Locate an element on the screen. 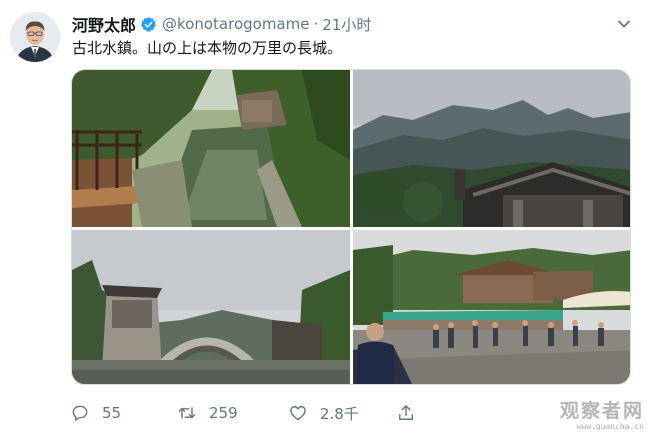 This screenshot has height=439, width=648. share-icon is located at coordinates (406, 412).